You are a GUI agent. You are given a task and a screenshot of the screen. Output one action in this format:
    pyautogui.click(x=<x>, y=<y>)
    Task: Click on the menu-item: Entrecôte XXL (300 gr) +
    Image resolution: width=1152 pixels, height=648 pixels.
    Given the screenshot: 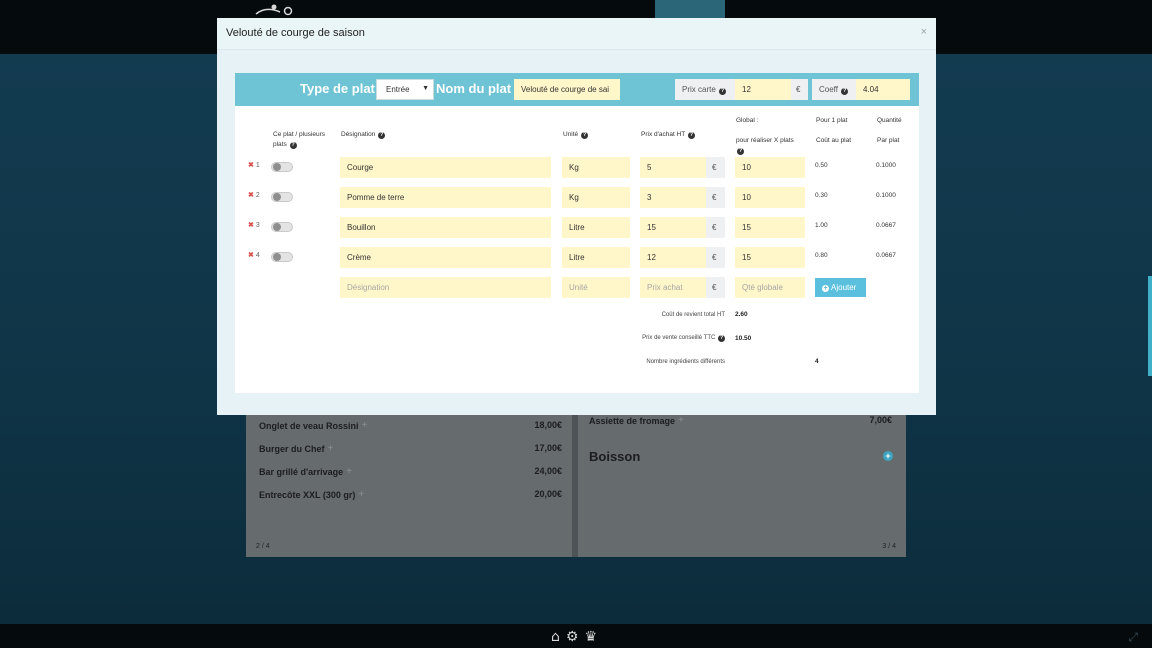 What is the action you would take?
    pyautogui.click(x=311, y=494)
    